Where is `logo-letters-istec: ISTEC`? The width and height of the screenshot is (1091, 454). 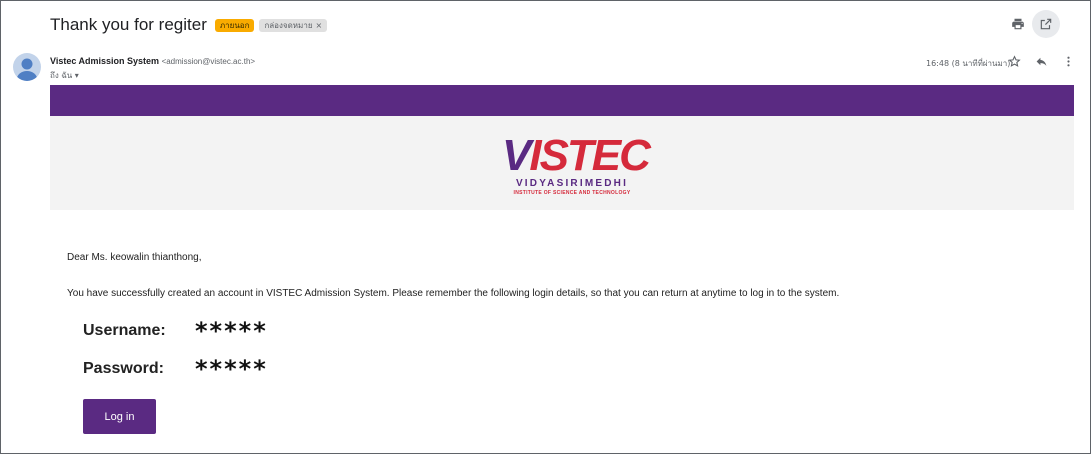 logo-letters-istec: ISTEC is located at coordinates (590, 155).